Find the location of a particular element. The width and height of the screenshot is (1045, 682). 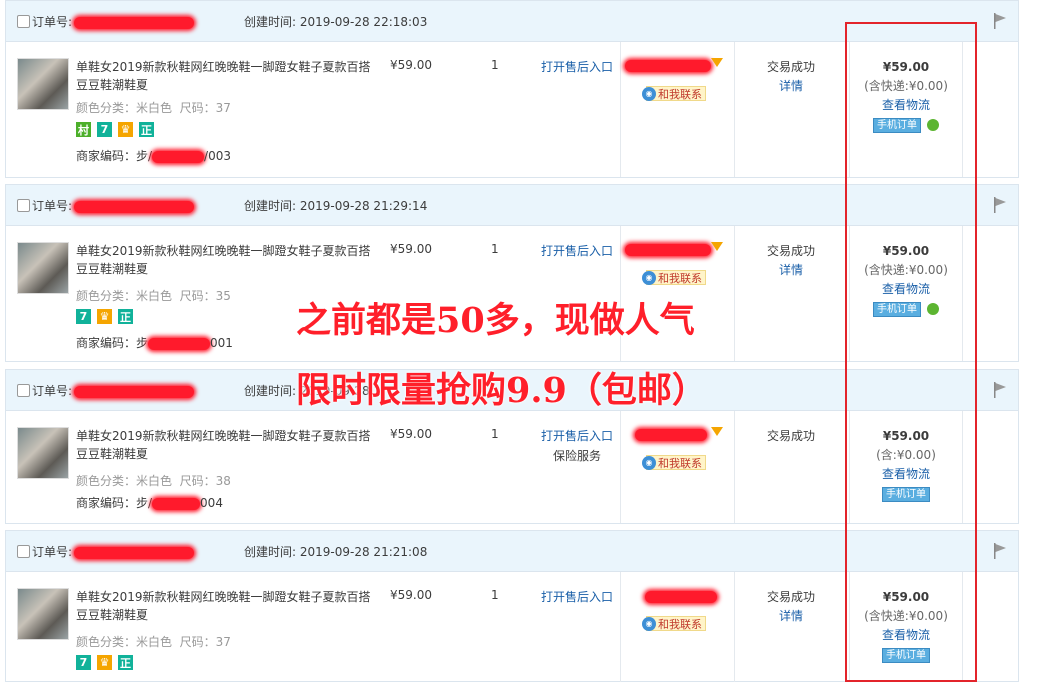

village-badge-icon: 村 is located at coordinates (83, 129).